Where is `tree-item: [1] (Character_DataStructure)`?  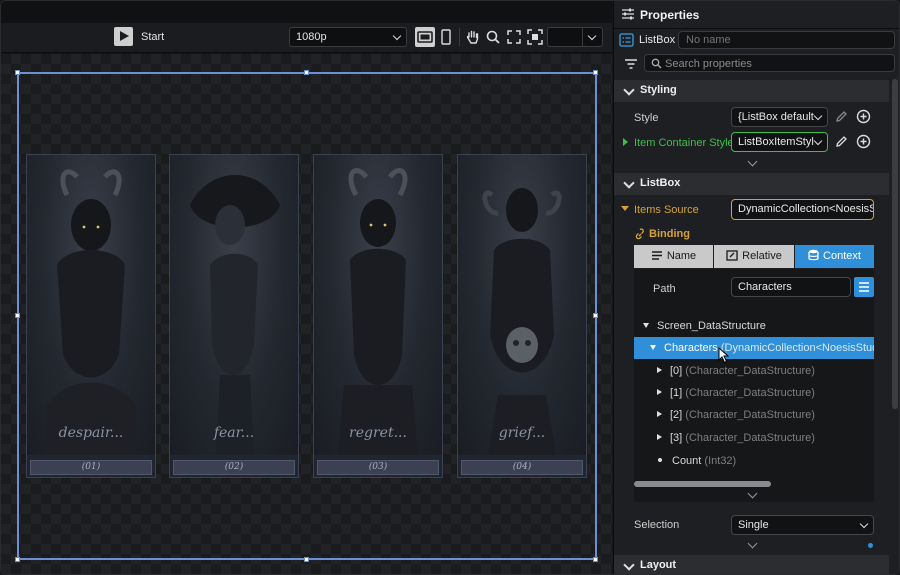
tree-item: [1] (Character_DataStructure) is located at coordinates (736, 393).